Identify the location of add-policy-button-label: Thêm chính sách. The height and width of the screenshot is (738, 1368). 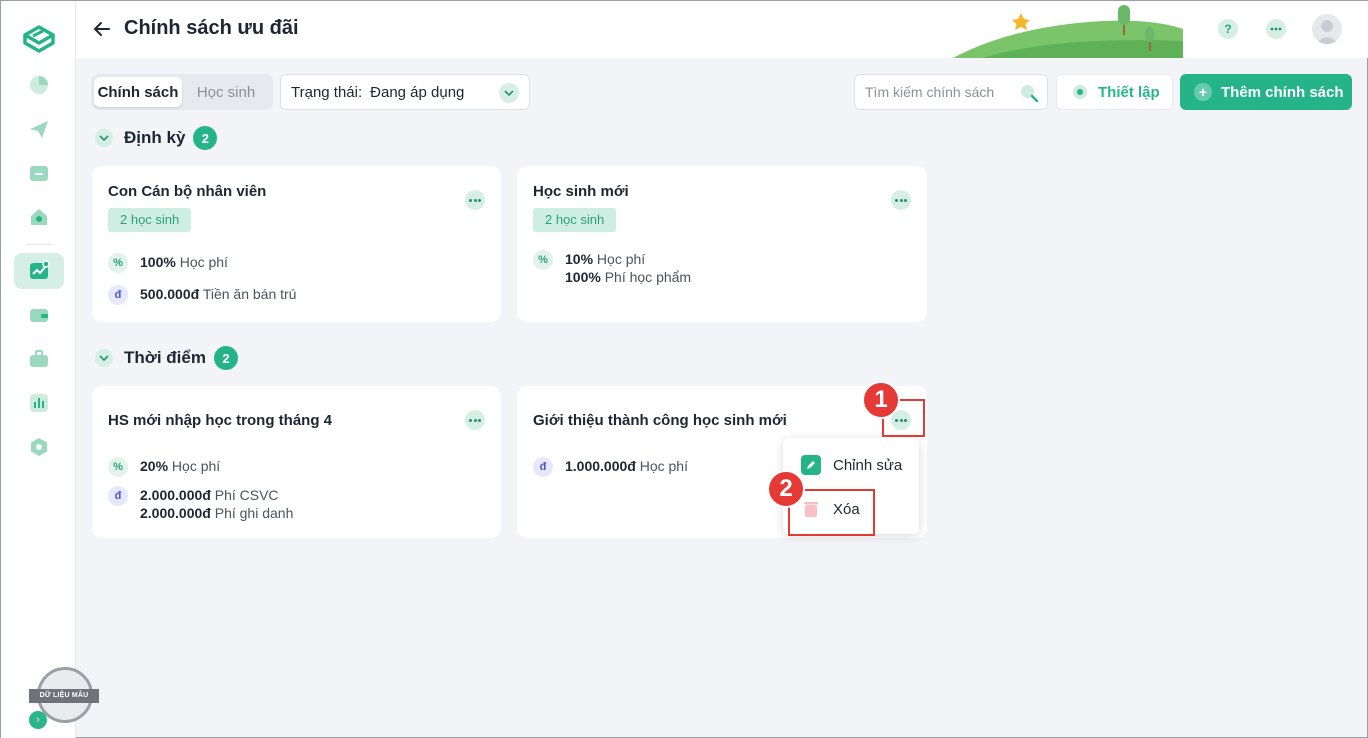
(1282, 92).